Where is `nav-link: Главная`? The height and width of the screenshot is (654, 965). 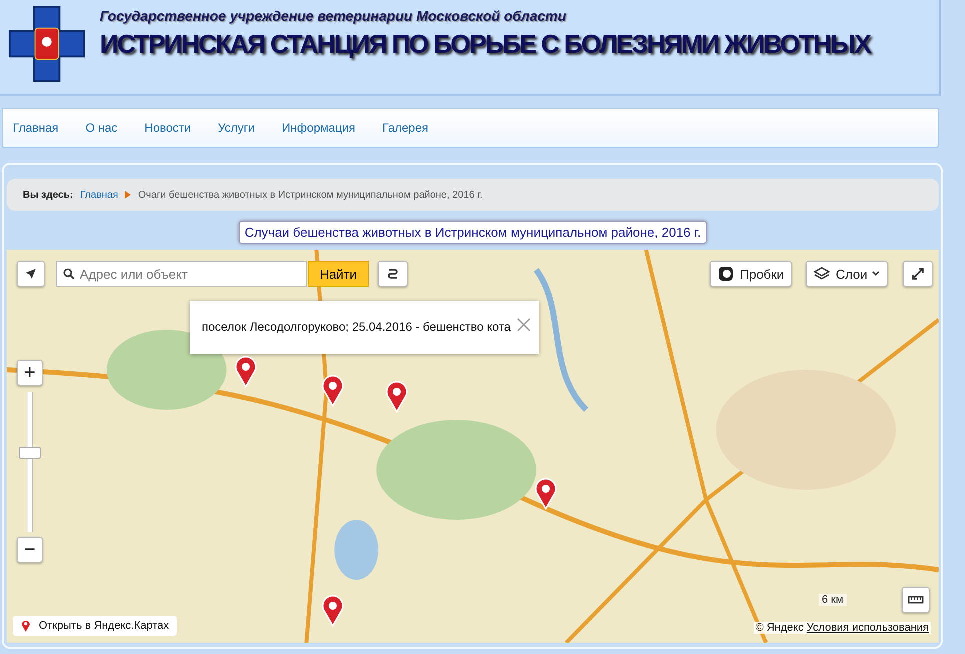
nav-link: Главная is located at coordinates (36, 128).